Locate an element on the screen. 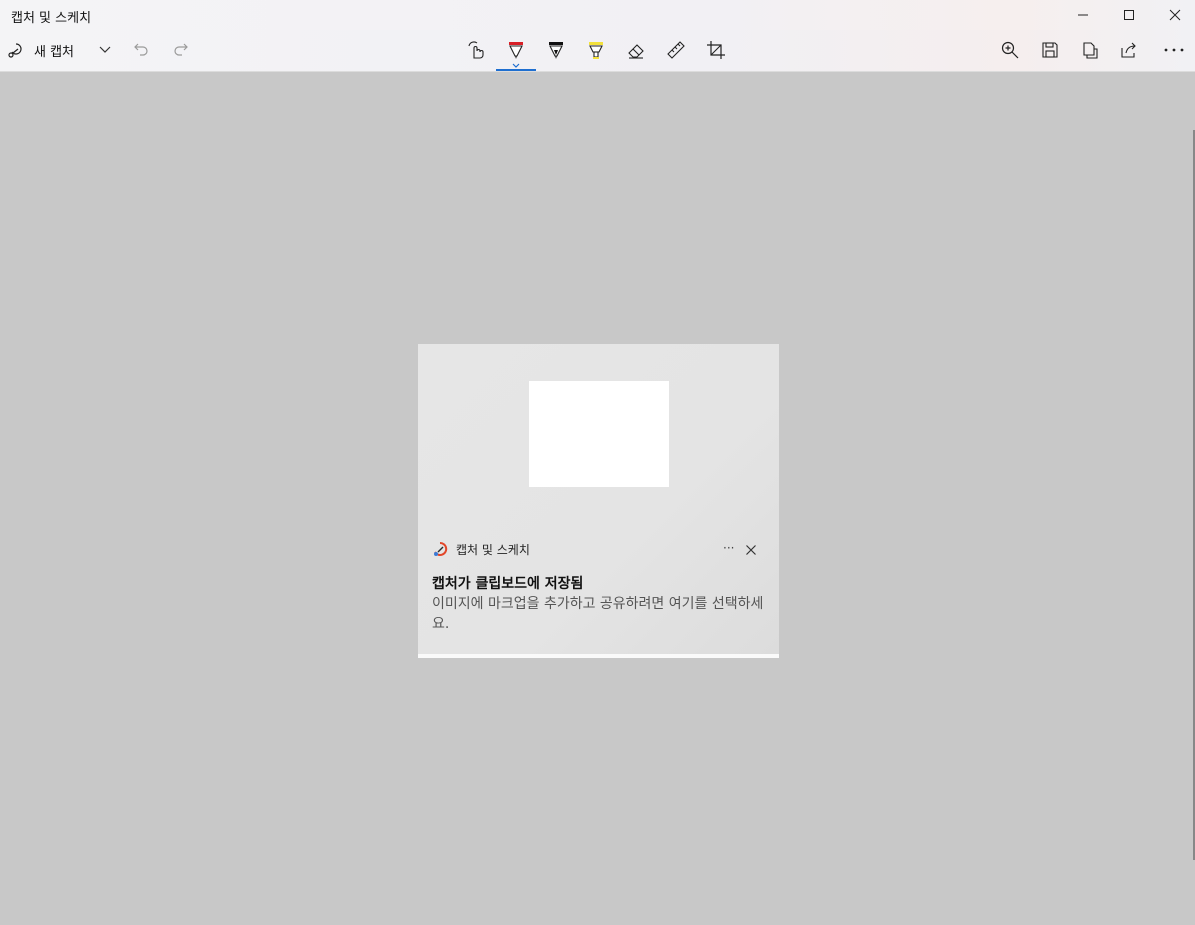  eraser-button is located at coordinates (636, 50).